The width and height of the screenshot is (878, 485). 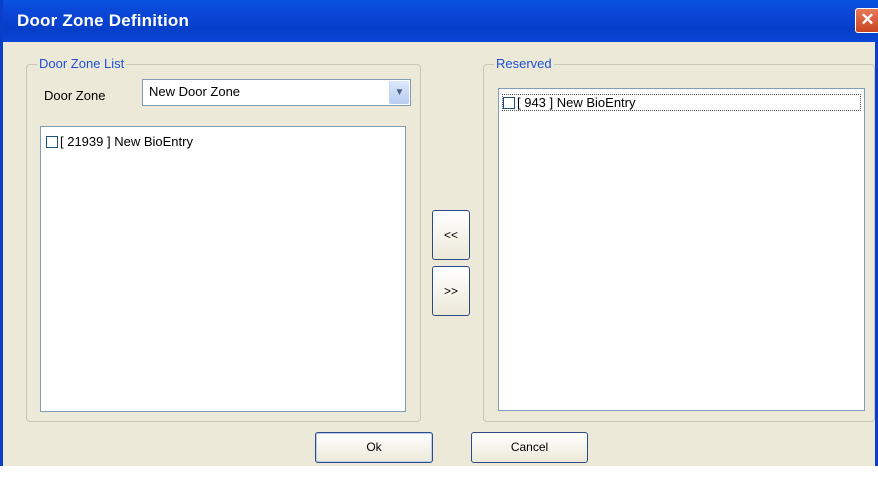 What do you see at coordinates (524, 64) in the screenshot?
I see `reserved-label: Reserved` at bounding box center [524, 64].